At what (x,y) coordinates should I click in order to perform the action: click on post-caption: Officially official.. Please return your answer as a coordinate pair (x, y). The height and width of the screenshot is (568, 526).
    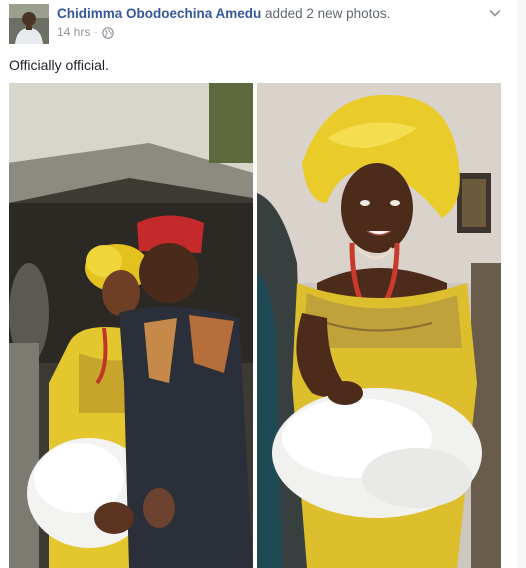
    Looking at the image, I should click on (59, 65).